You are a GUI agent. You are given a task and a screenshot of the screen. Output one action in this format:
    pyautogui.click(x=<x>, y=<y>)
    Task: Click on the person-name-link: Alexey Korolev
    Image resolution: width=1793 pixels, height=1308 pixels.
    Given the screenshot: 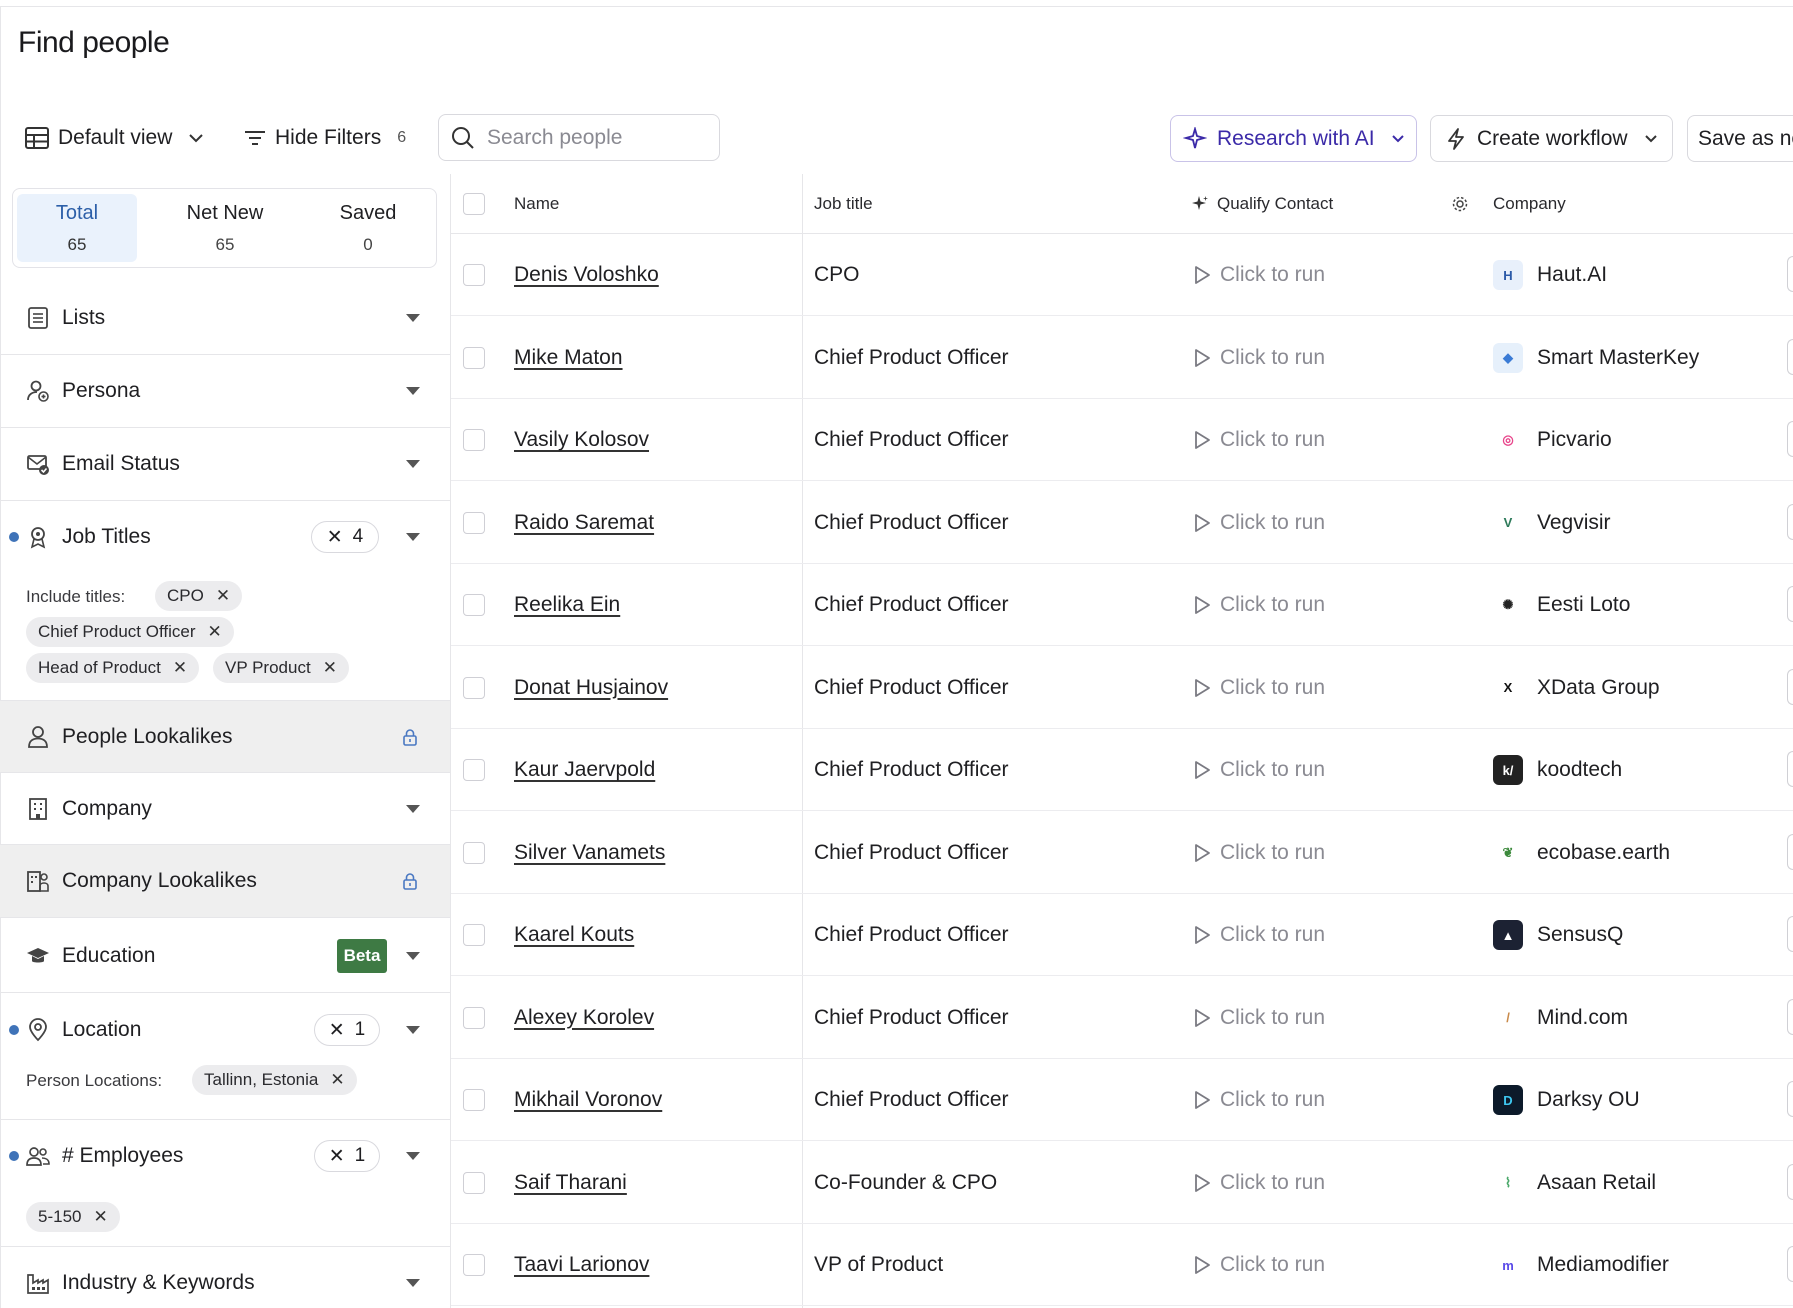 What is the action you would take?
    pyautogui.click(x=584, y=1018)
    